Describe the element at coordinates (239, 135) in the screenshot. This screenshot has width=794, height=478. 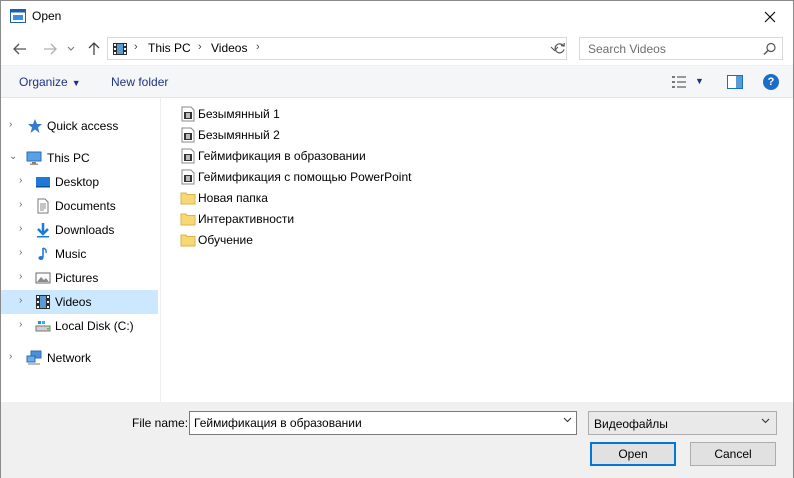
I see `file-name: Безымянный 2` at that location.